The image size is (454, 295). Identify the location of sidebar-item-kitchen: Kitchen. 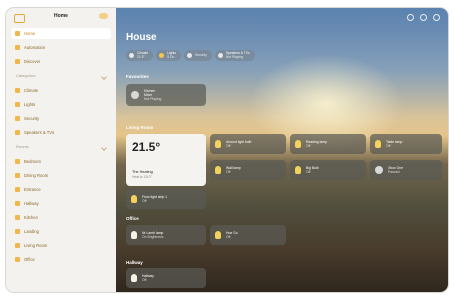
(61, 217).